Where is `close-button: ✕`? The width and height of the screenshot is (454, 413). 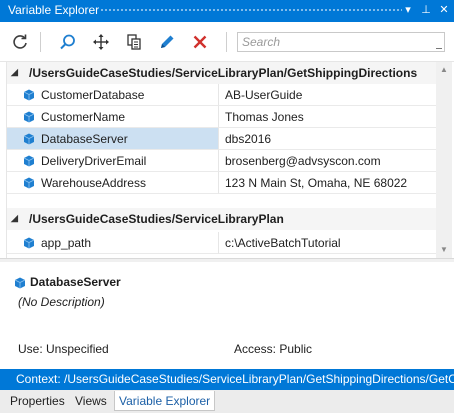
close-button: ✕ is located at coordinates (444, 10).